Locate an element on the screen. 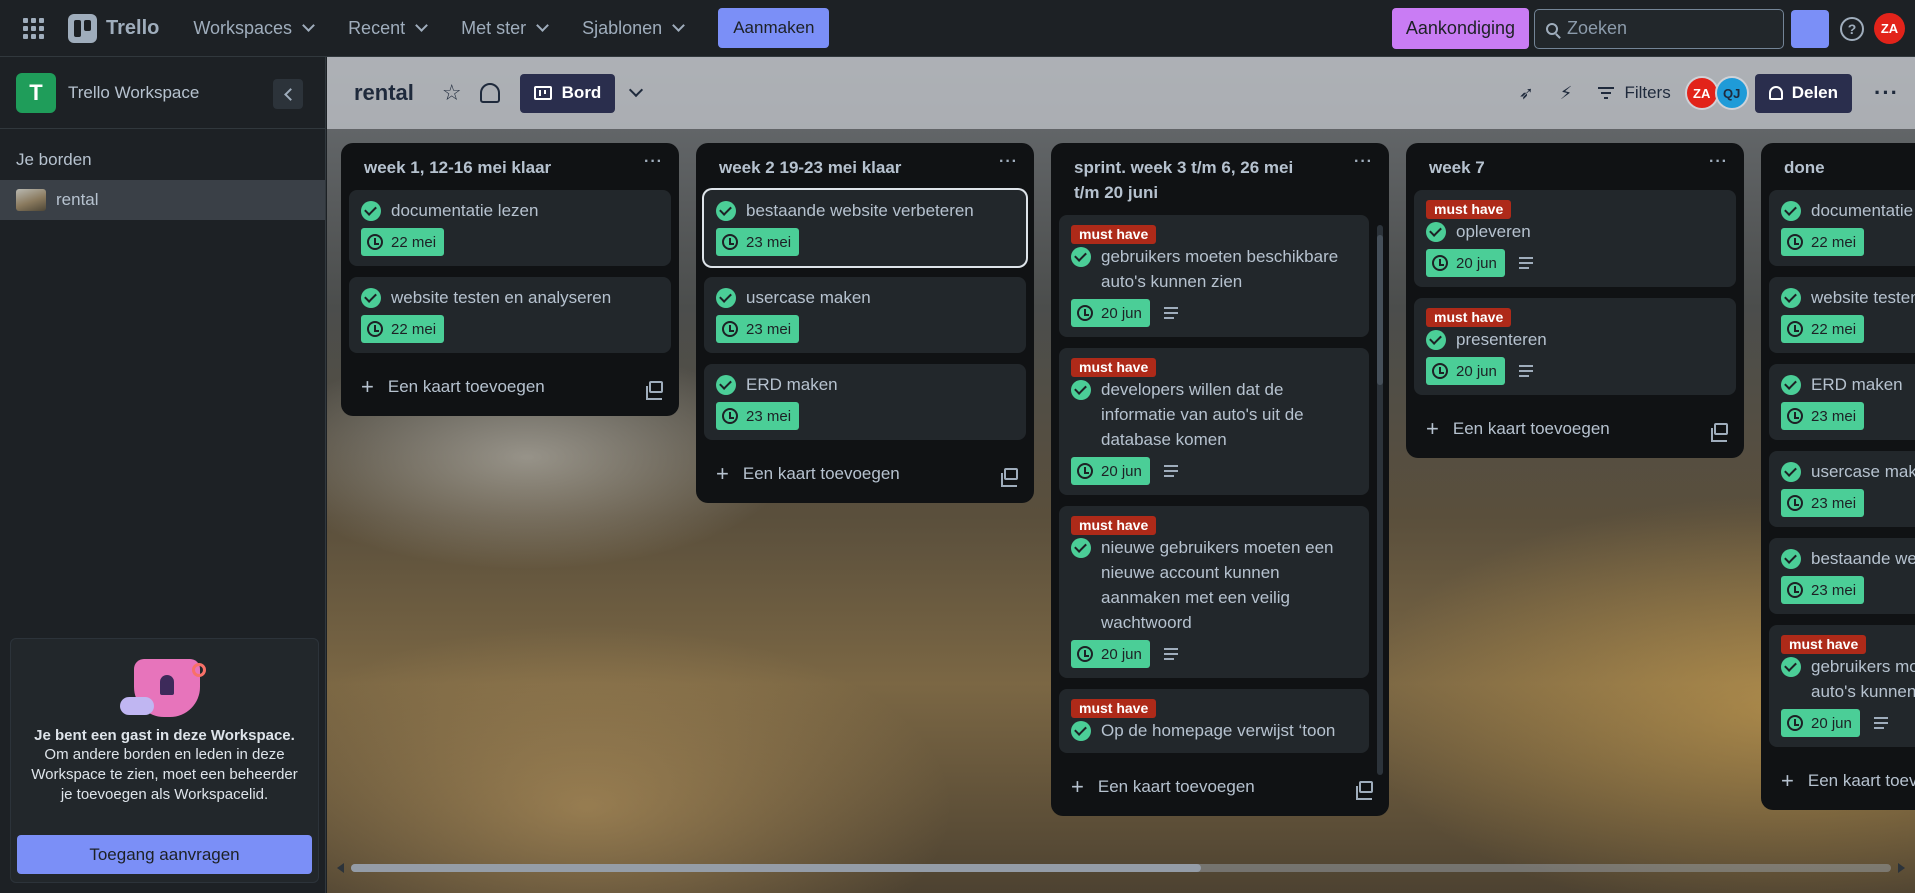 Image resolution: width=1915 pixels, height=893 pixels. request-access-button: Toegang aanvragen is located at coordinates (164, 854).